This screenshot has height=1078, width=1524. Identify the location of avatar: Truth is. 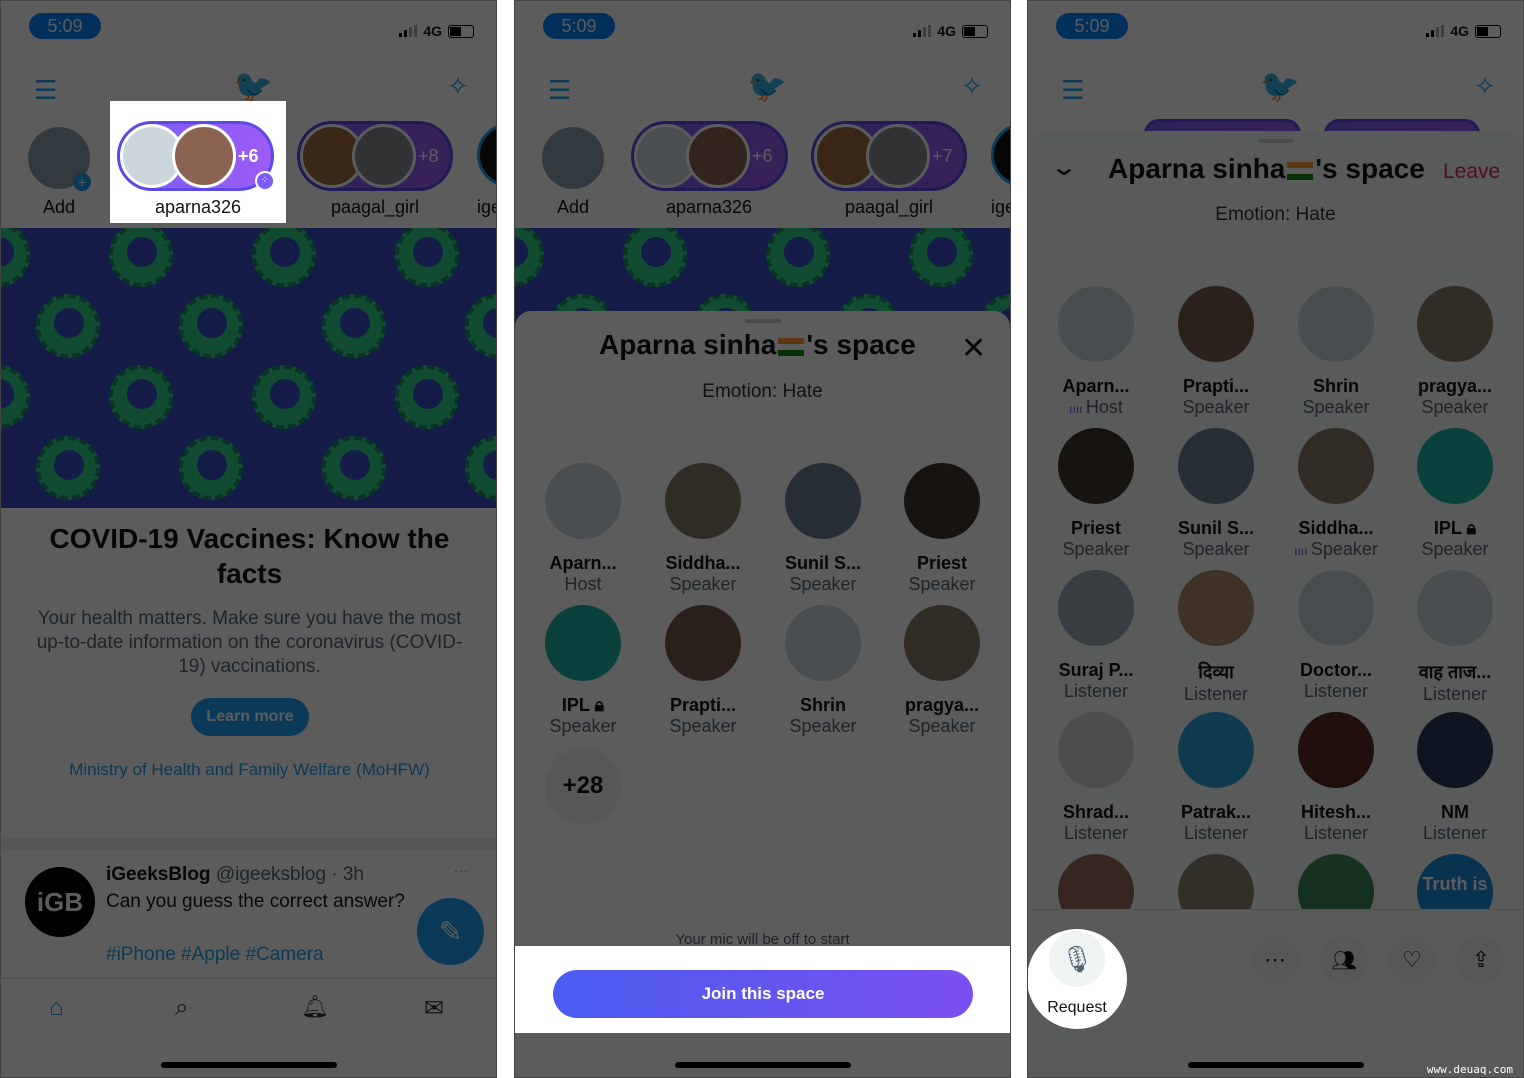
(1455, 881).